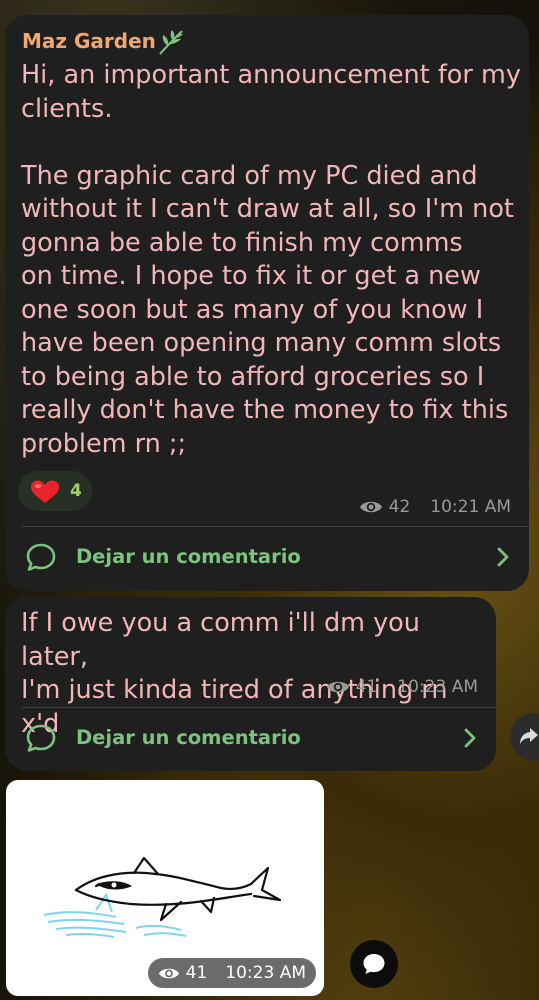 The image size is (539, 1000). Describe the element at coordinates (171, 42) in the screenshot. I see `leaf-icon` at that location.